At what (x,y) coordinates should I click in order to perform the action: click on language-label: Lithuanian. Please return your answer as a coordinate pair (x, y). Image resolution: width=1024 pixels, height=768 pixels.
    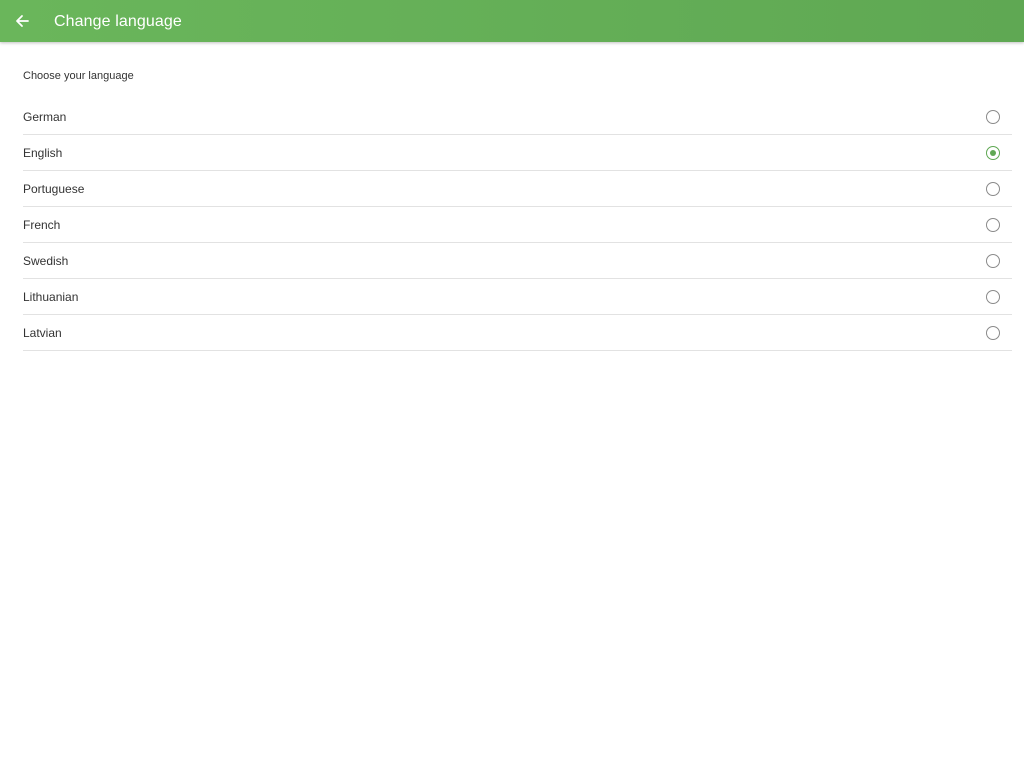
    Looking at the image, I should click on (51, 296).